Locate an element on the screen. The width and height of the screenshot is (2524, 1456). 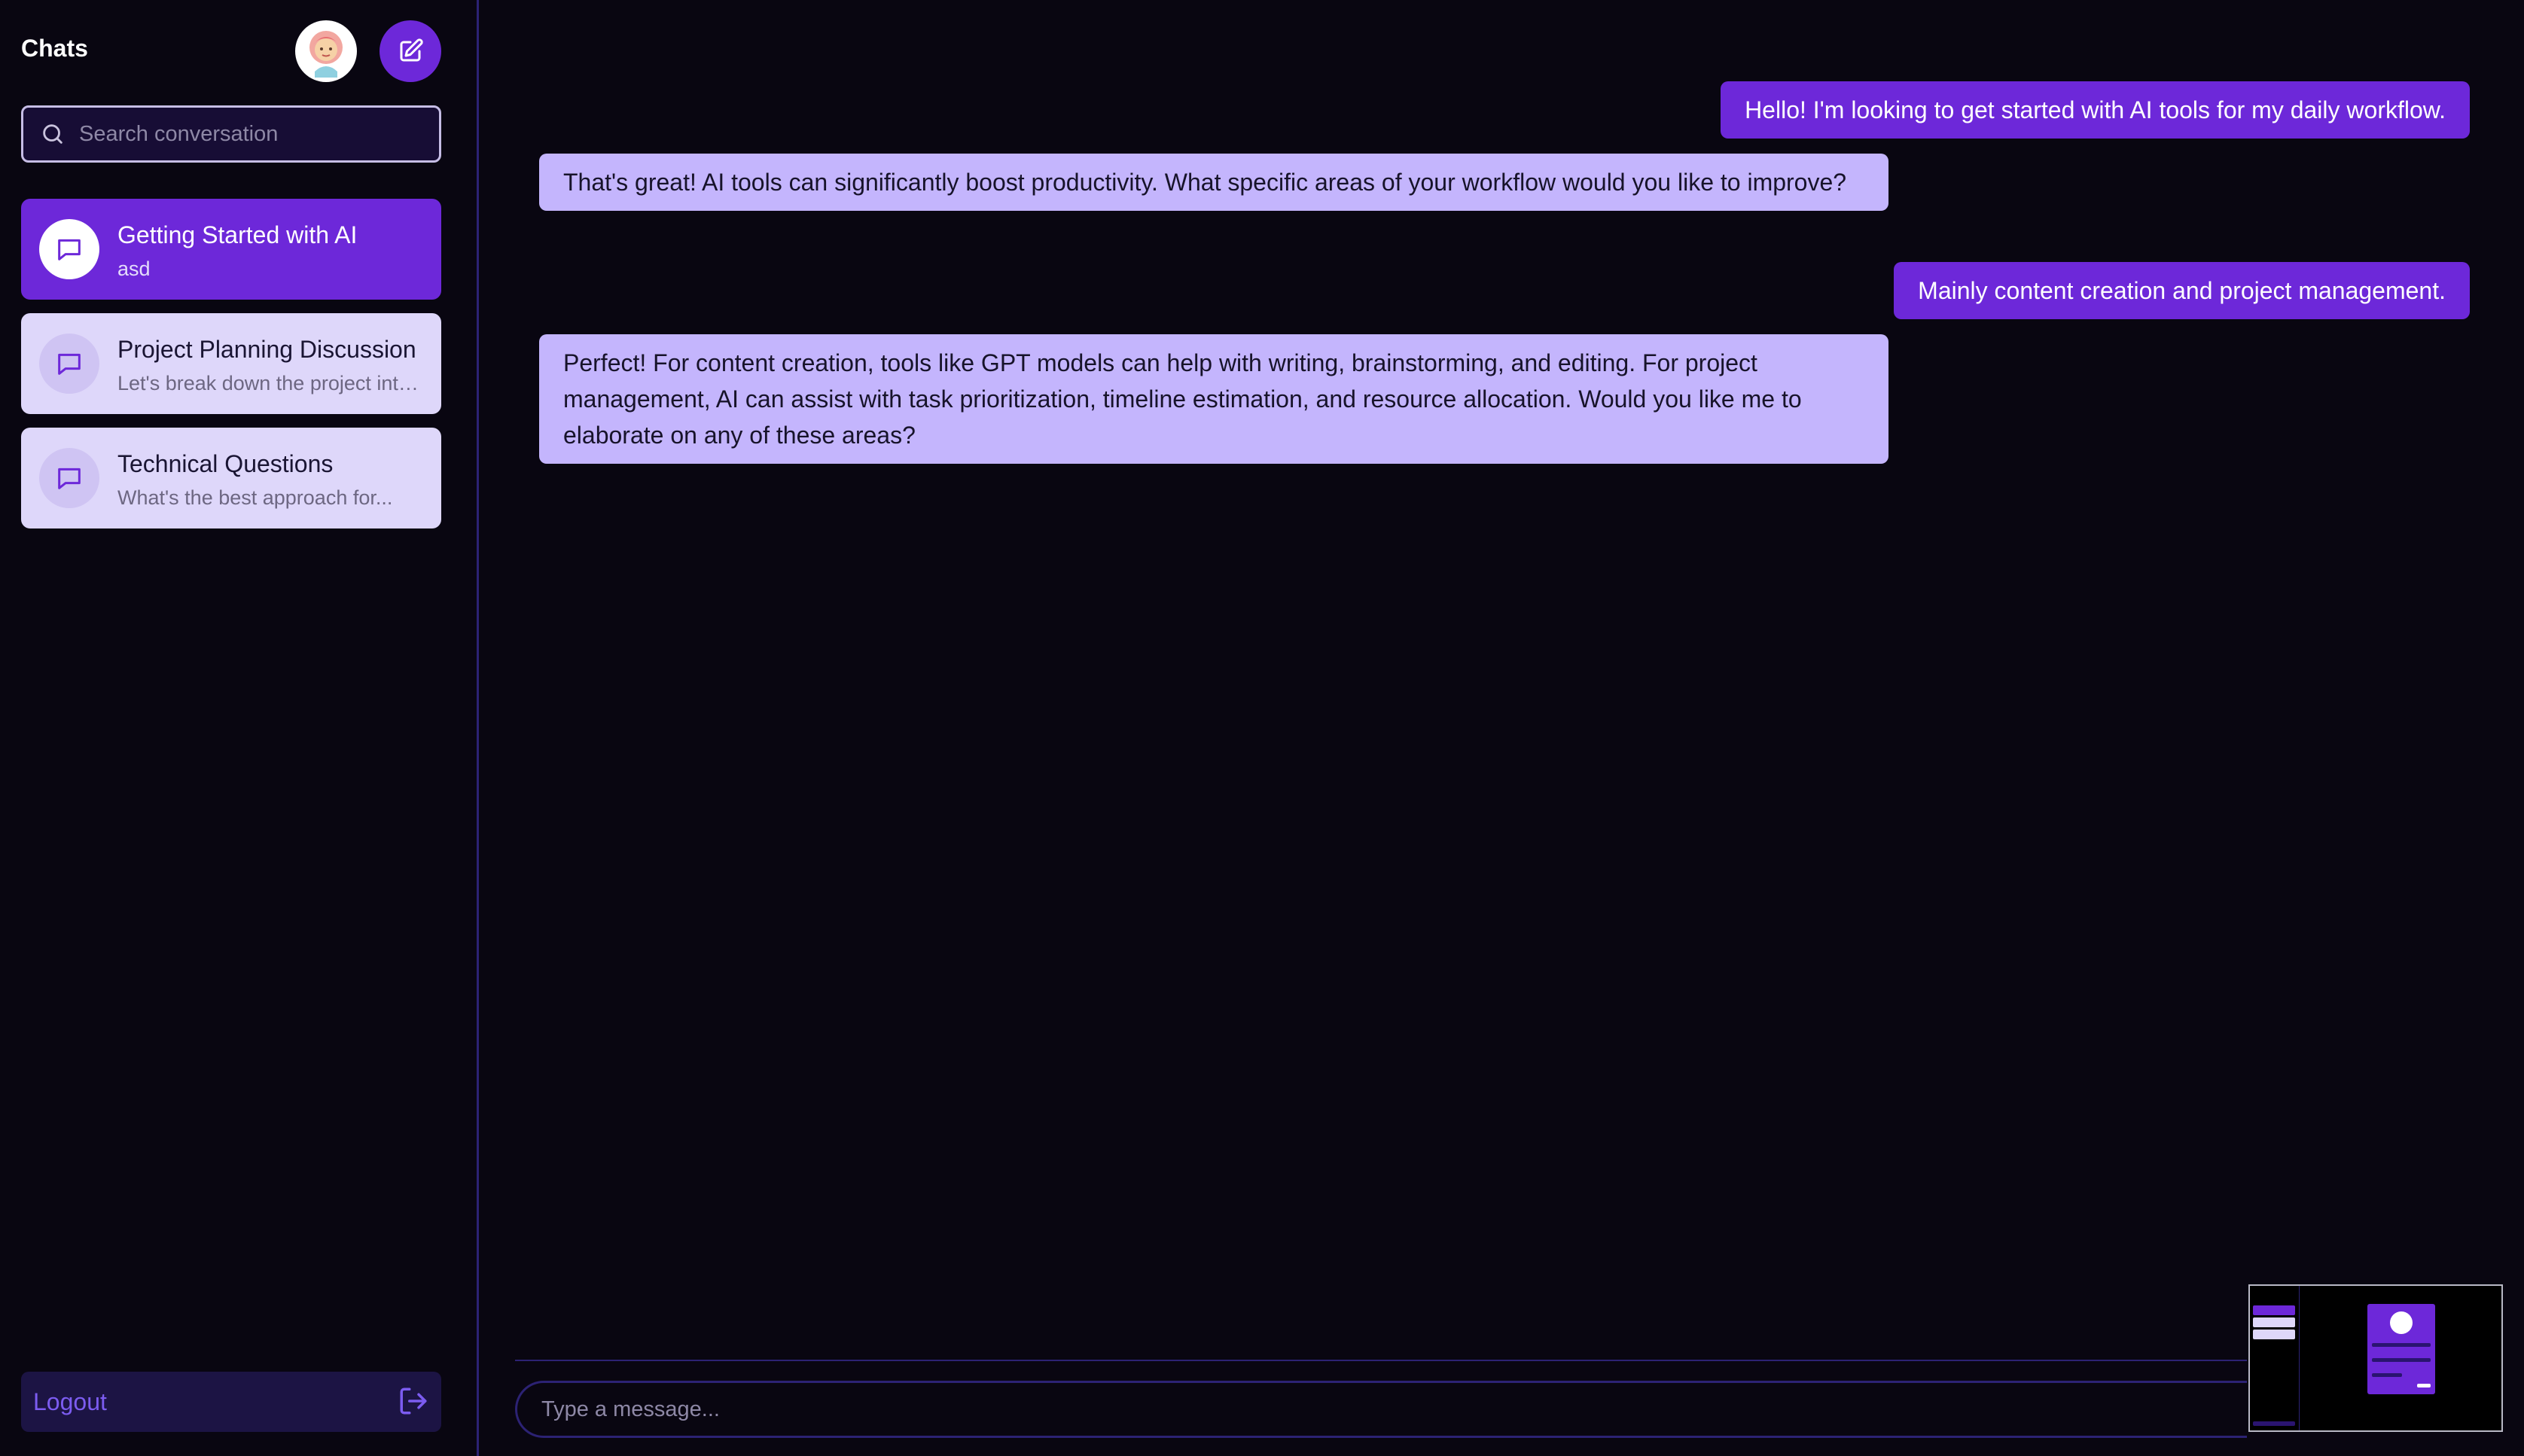
message-input is located at coordinates (1394, 1409).